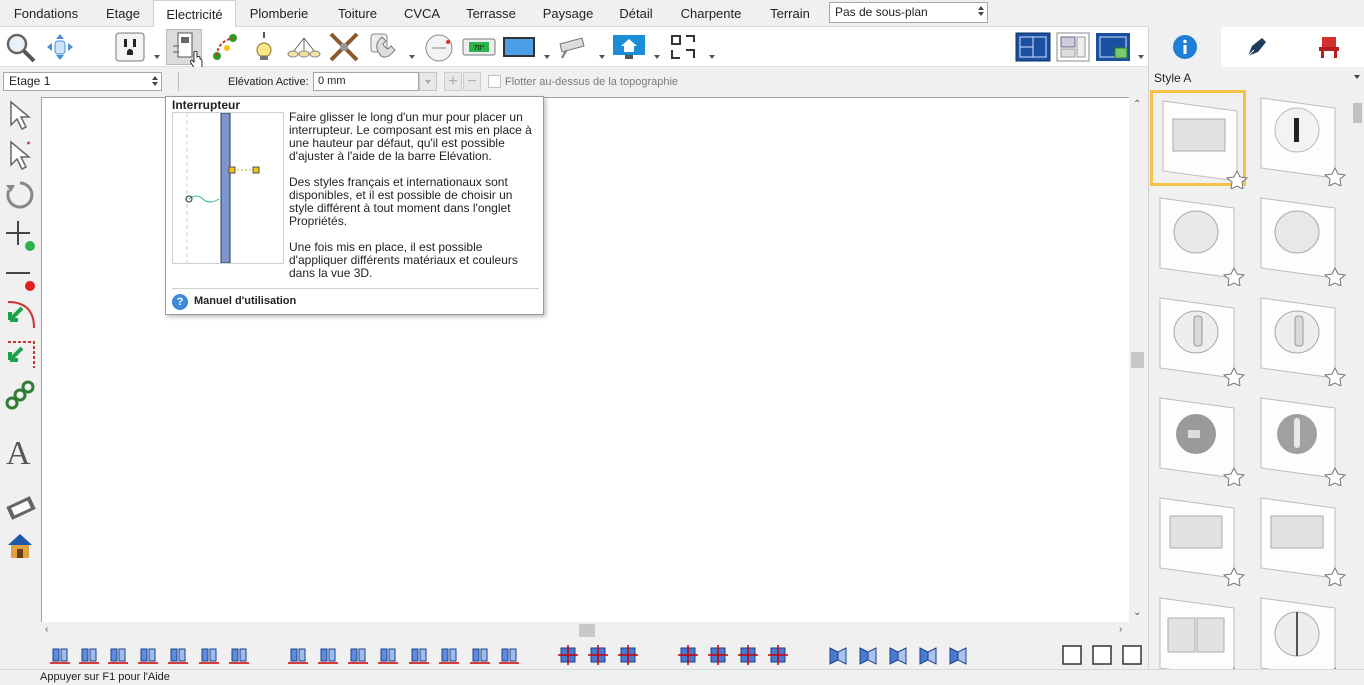 The height and width of the screenshot is (685, 1364). What do you see at coordinates (778, 655) in the screenshot?
I see `stretch-4-button` at bounding box center [778, 655].